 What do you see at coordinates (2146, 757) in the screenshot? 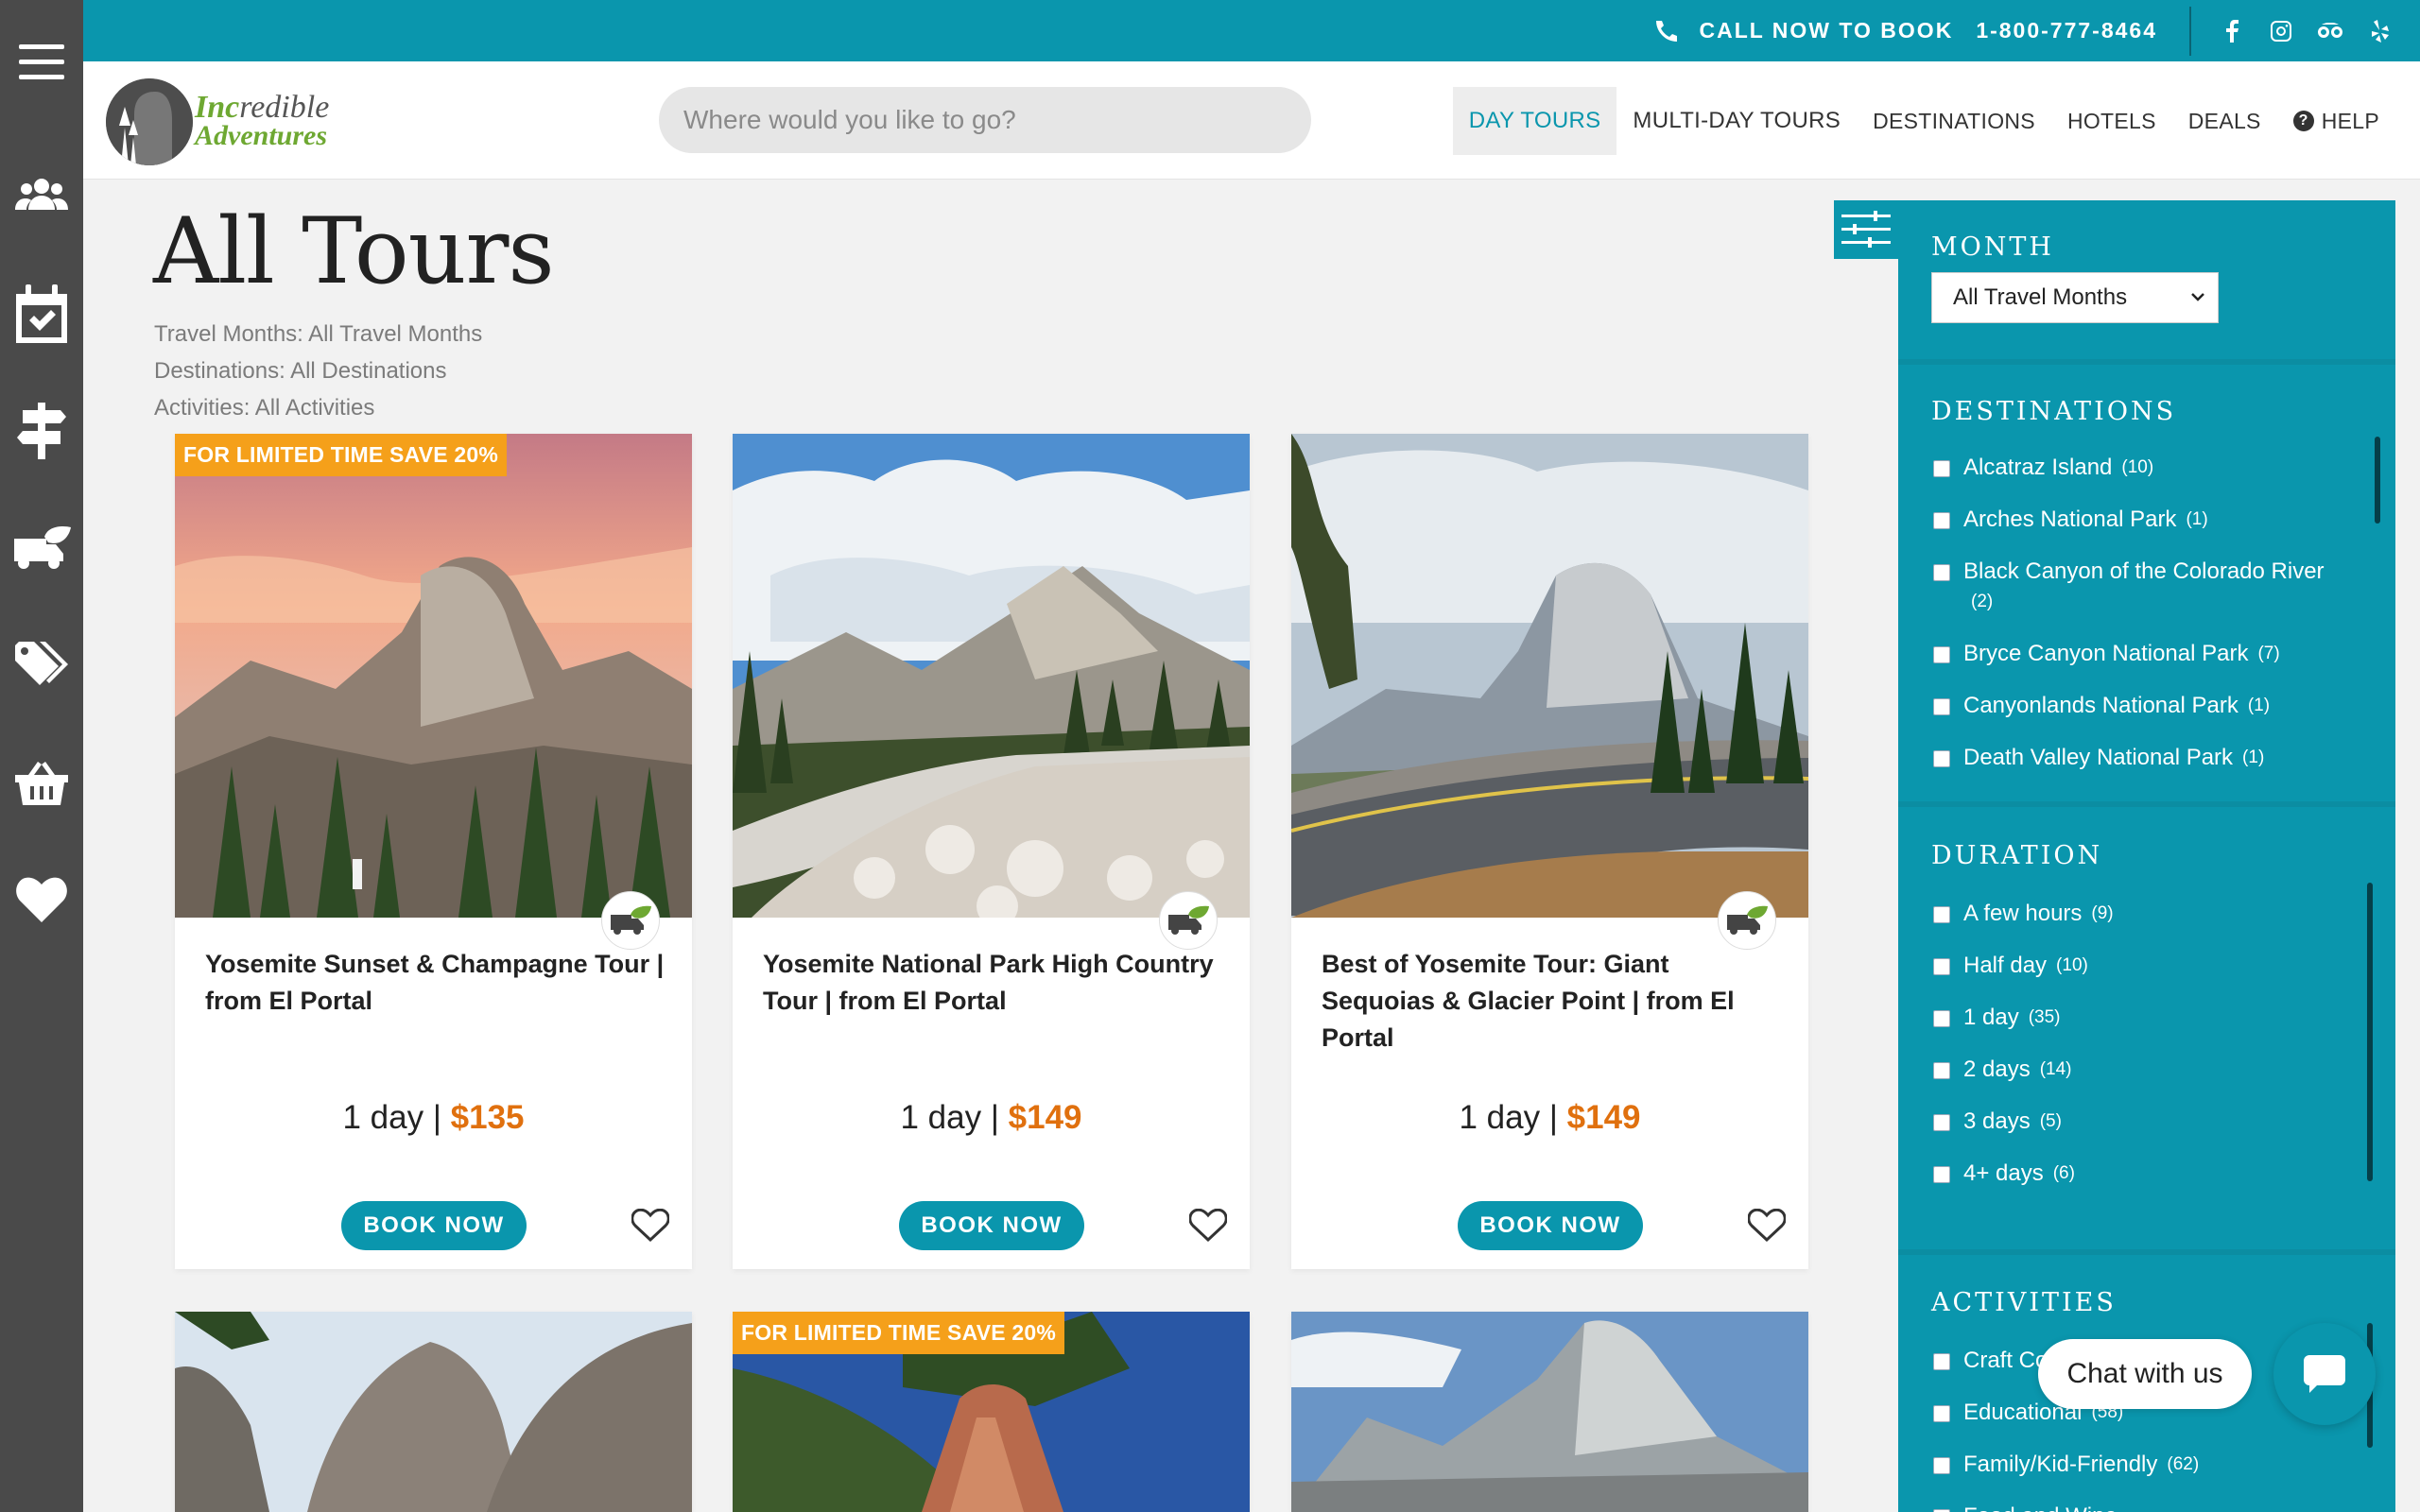
I see `destination-option: Death Valley National Park (1)` at bounding box center [2146, 757].